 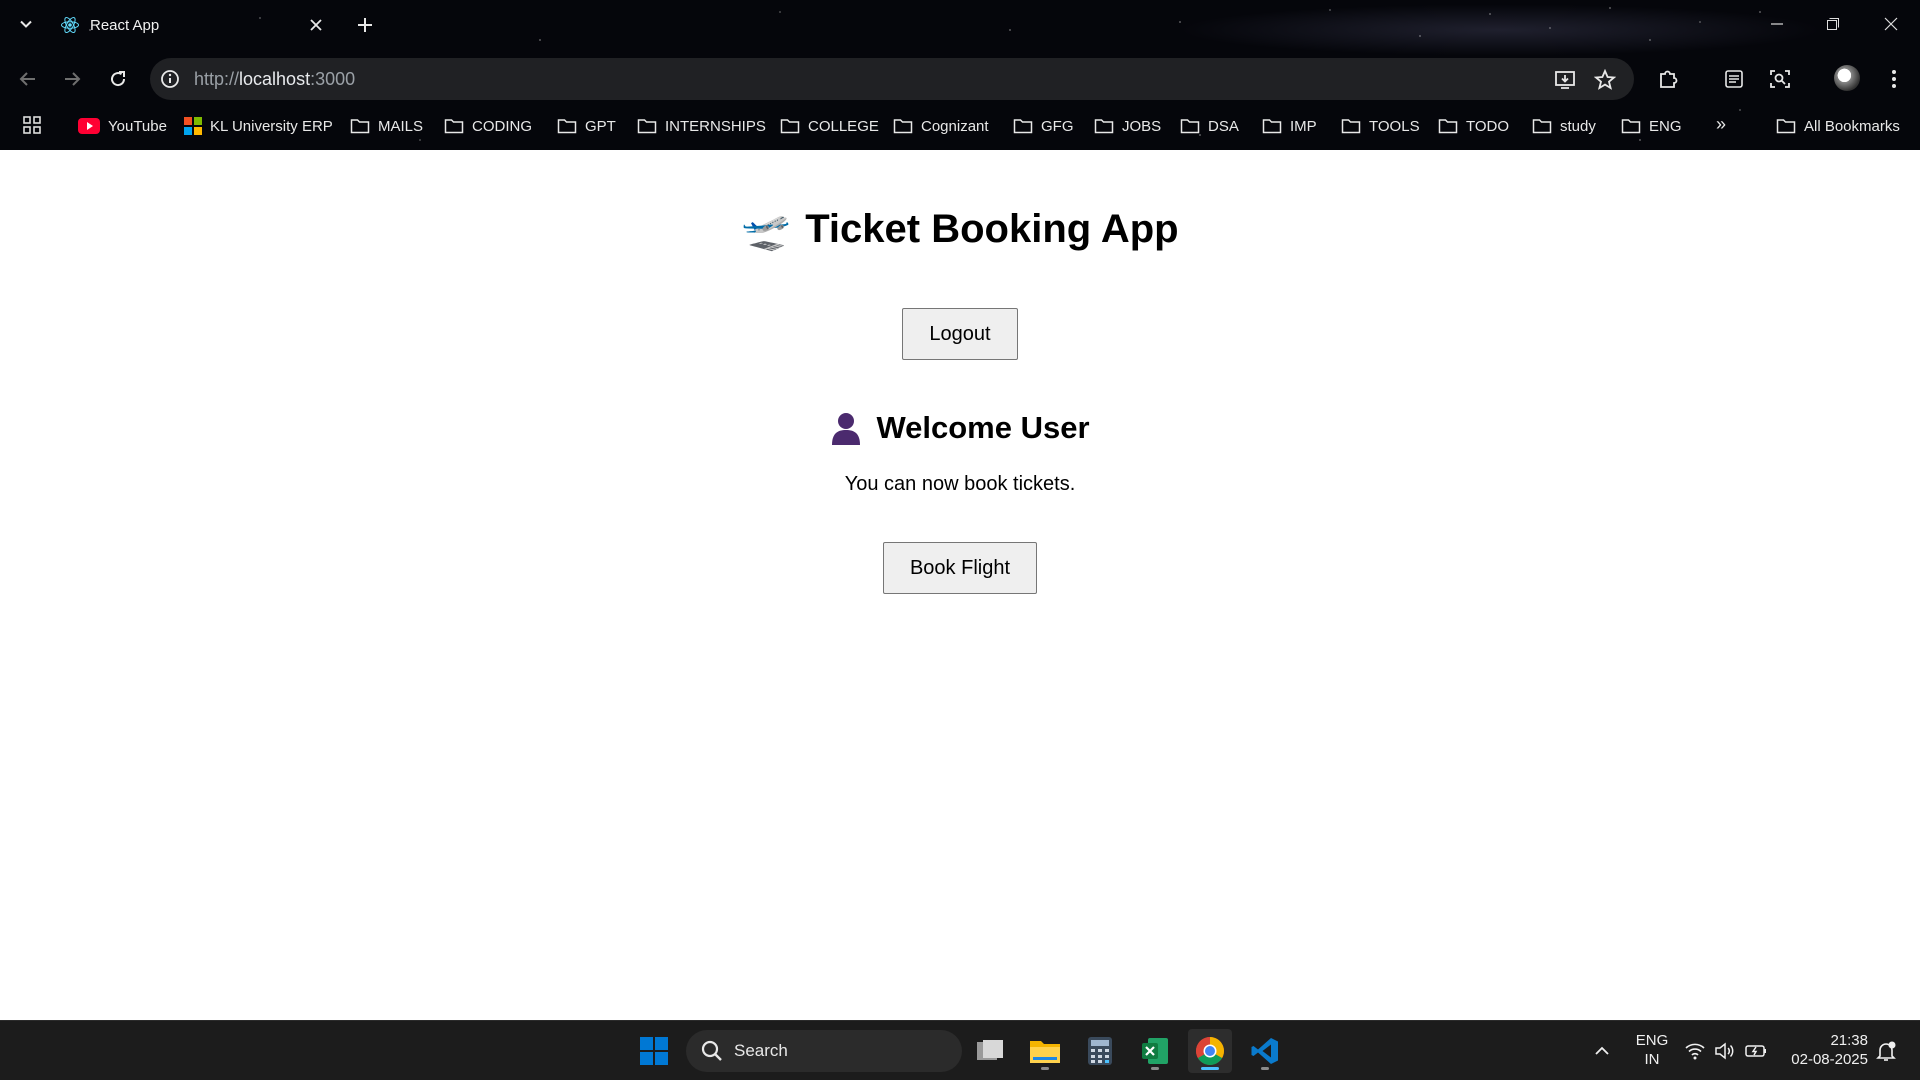 What do you see at coordinates (1668, 79) in the screenshot?
I see `extensions-puzzle-icon` at bounding box center [1668, 79].